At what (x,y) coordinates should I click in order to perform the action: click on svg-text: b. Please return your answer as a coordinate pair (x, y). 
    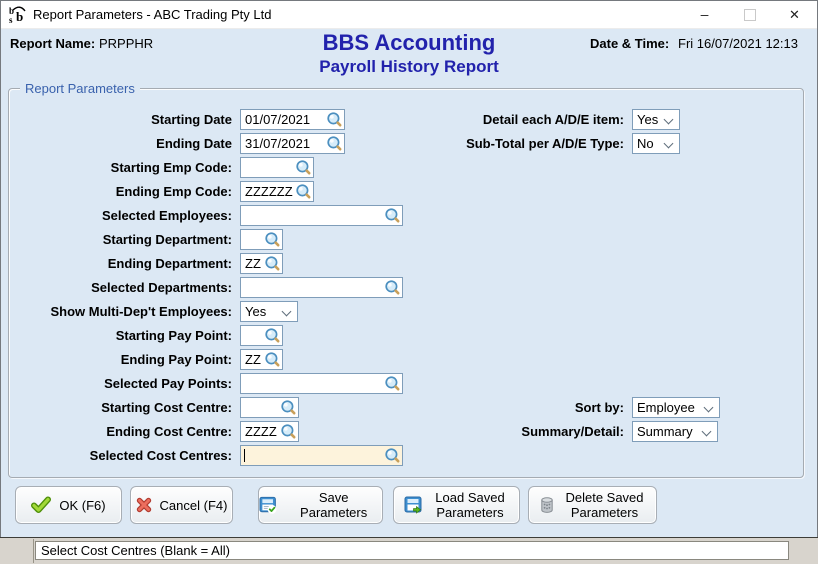
    Looking at the image, I should click on (19, 16).